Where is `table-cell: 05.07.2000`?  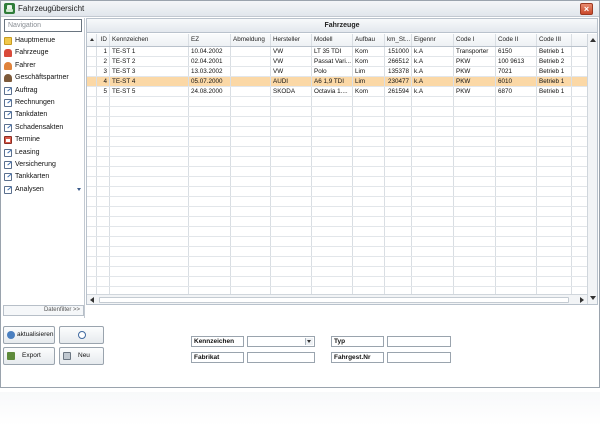 table-cell: 05.07.2000 is located at coordinates (210, 81).